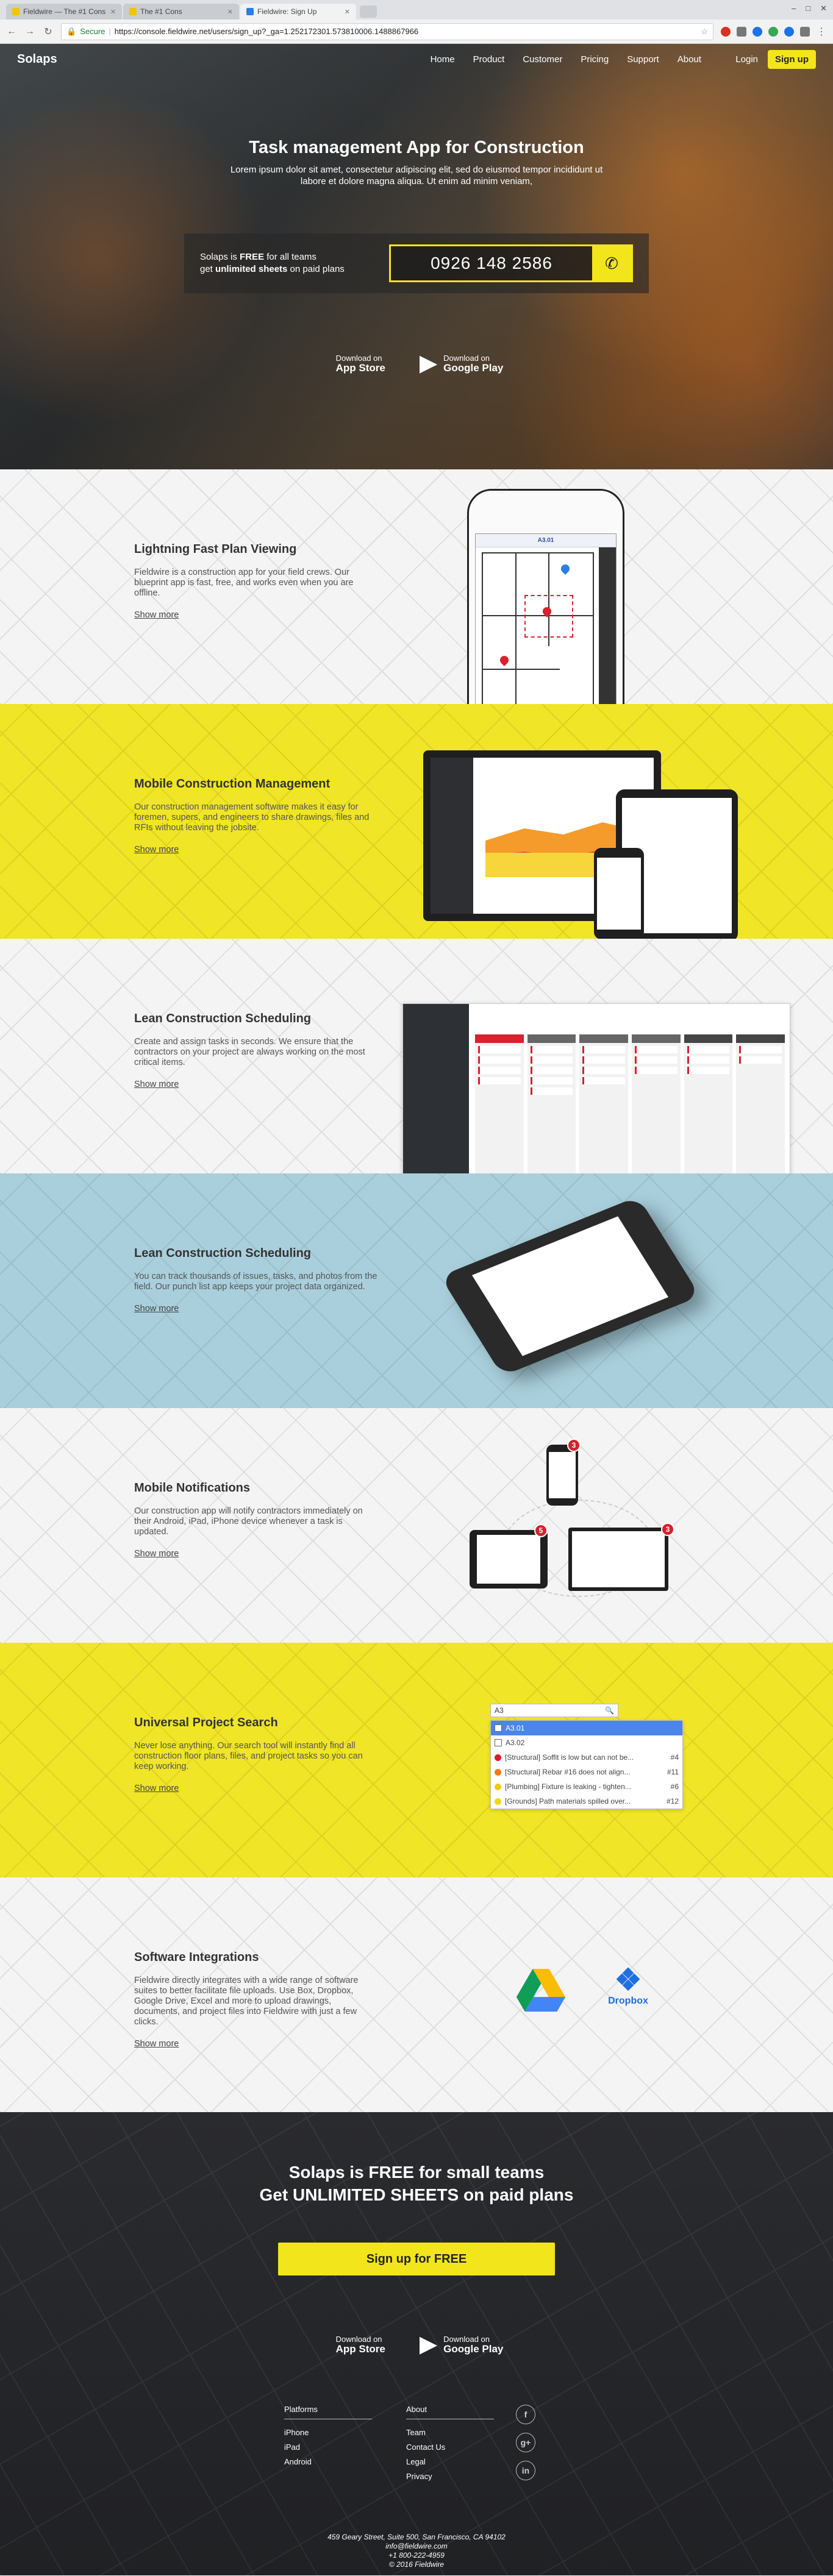 This screenshot has width=833, height=2576. What do you see at coordinates (746, 59) in the screenshot?
I see `login-link: Login` at bounding box center [746, 59].